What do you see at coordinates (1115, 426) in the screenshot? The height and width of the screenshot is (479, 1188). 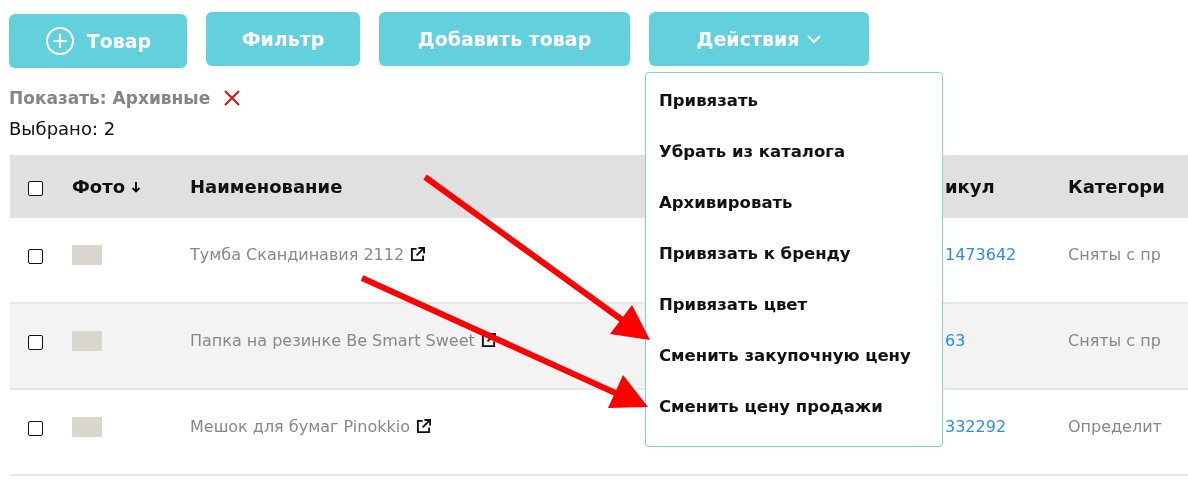 I see `table-cell: Определит` at bounding box center [1115, 426].